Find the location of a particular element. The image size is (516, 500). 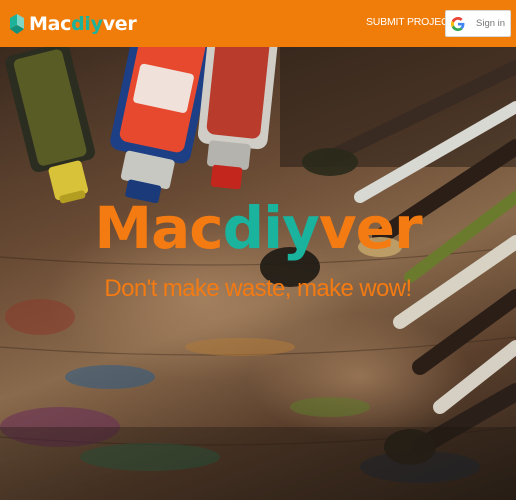

google-icon is located at coordinates (458, 24).